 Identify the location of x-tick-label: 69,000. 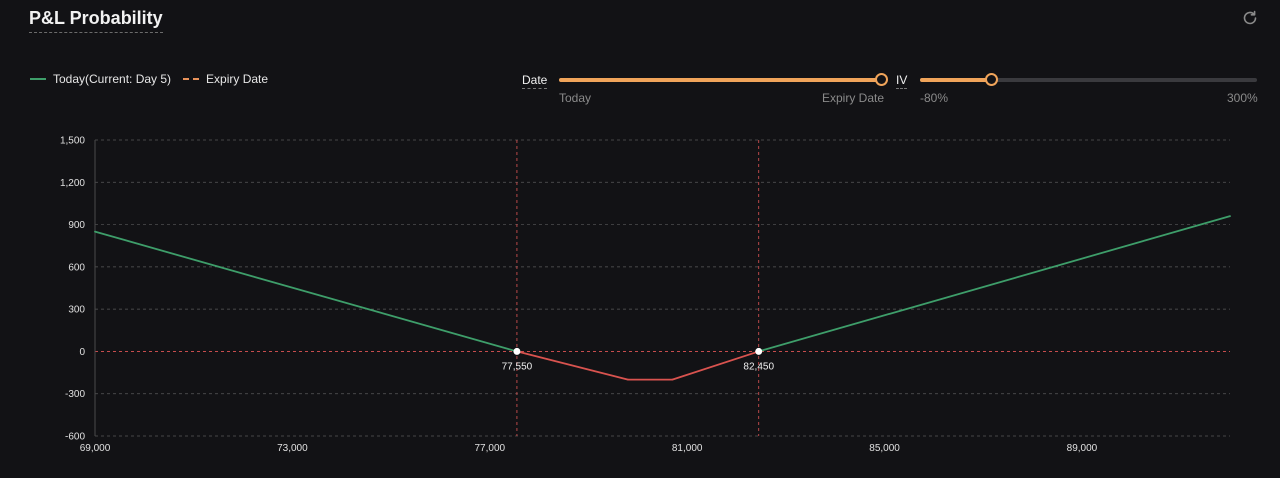
(95, 448).